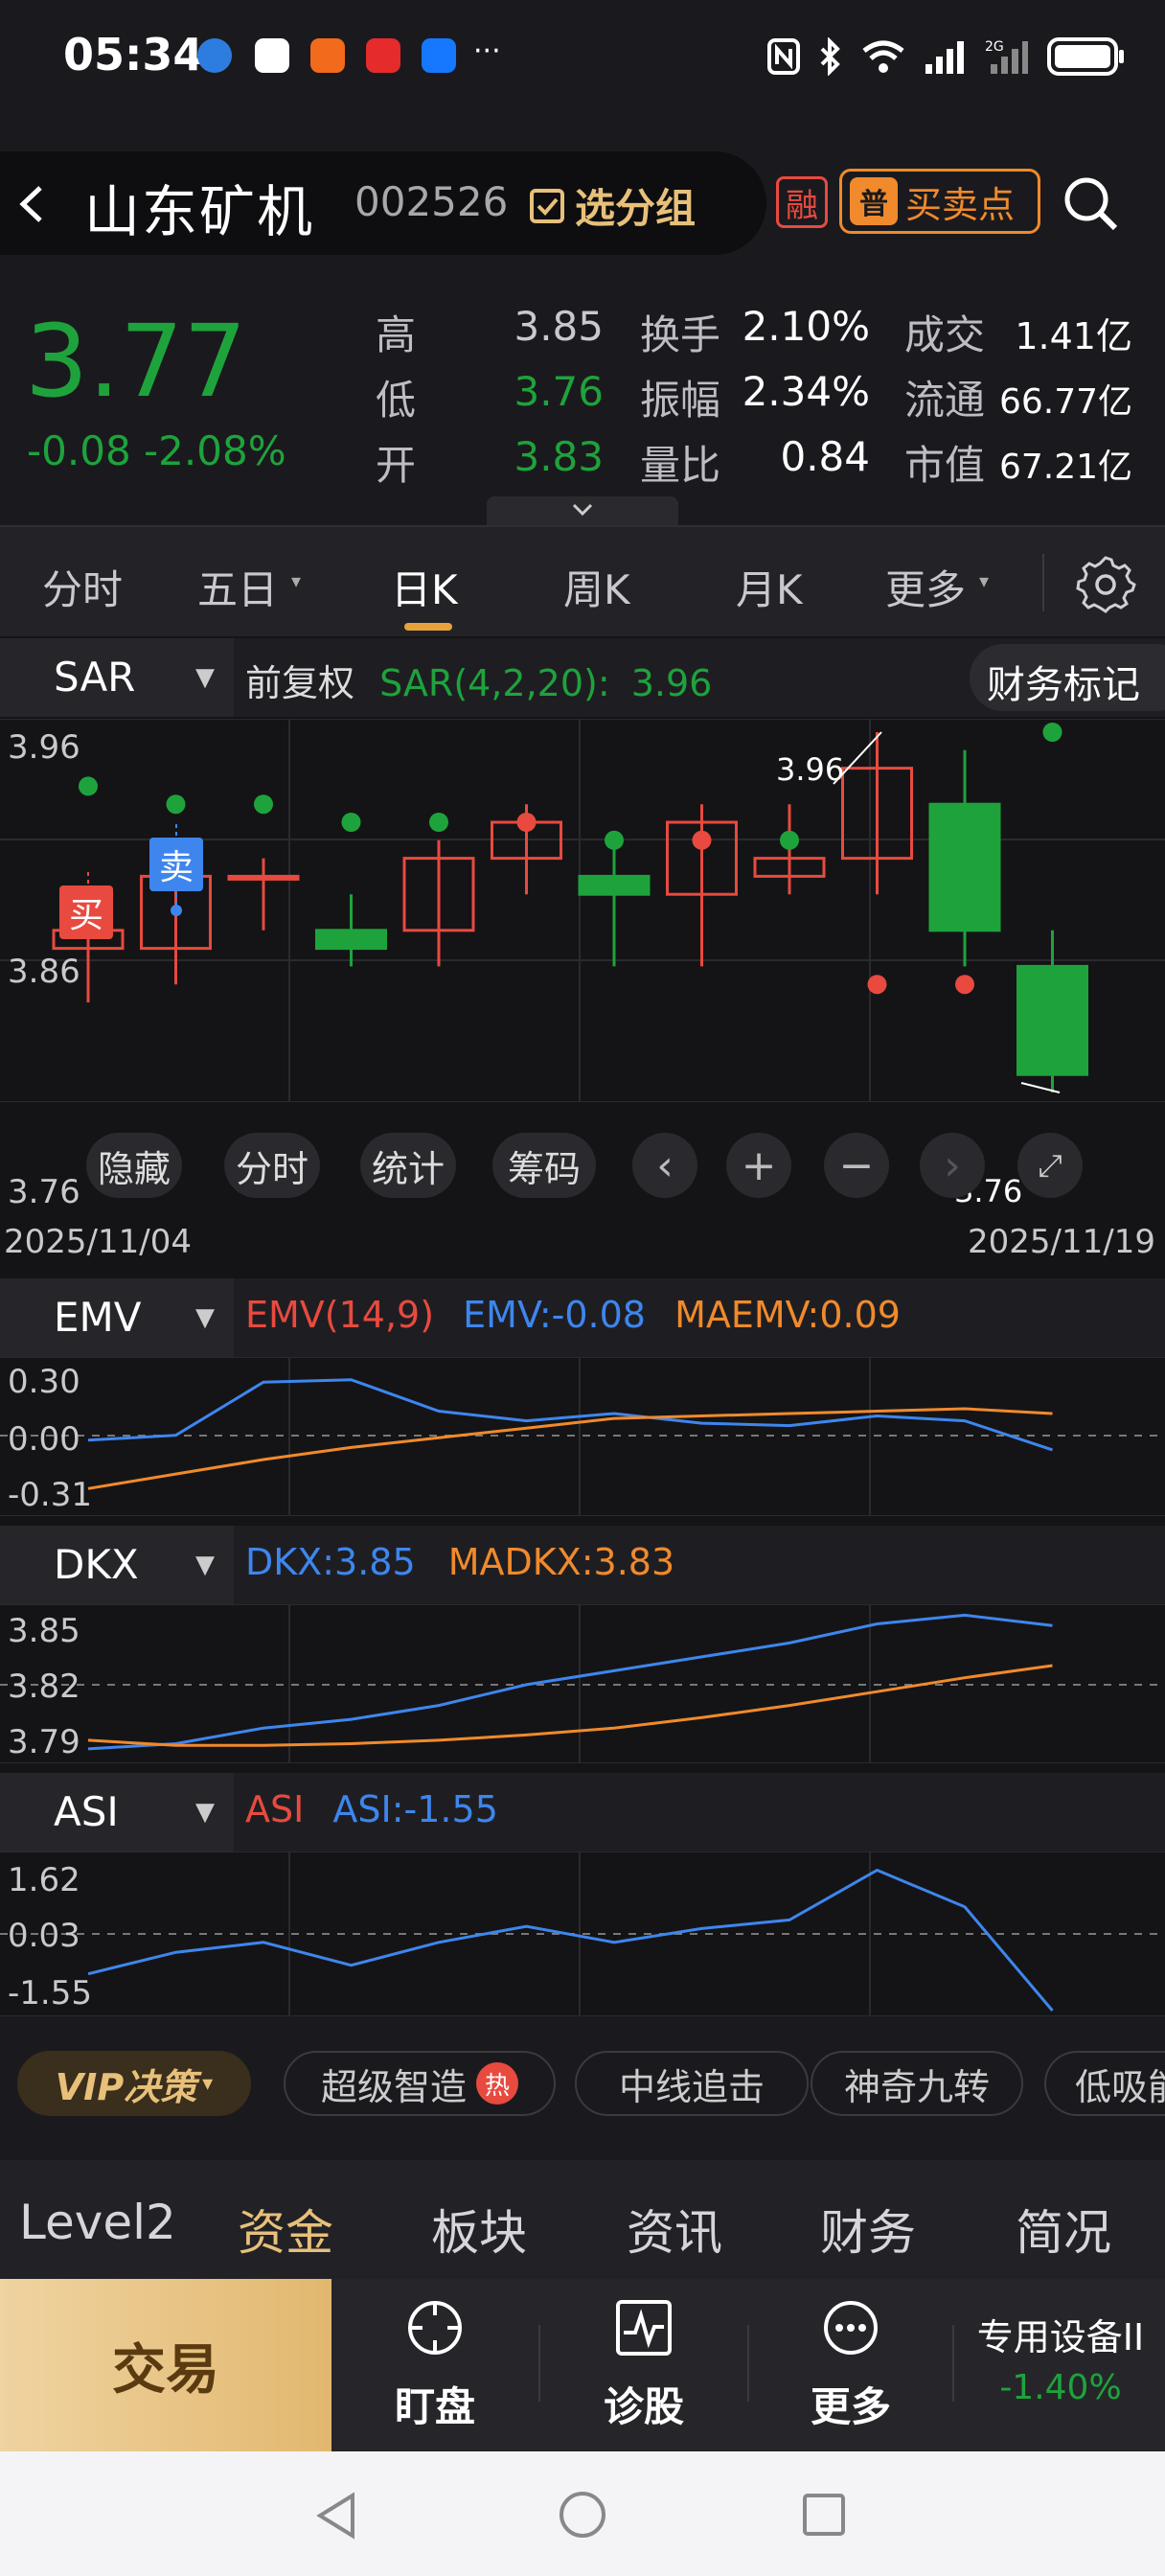 The height and width of the screenshot is (2576, 1165). What do you see at coordinates (435, 2365) in the screenshot?
I see `watch-button: 盯盘` at bounding box center [435, 2365].